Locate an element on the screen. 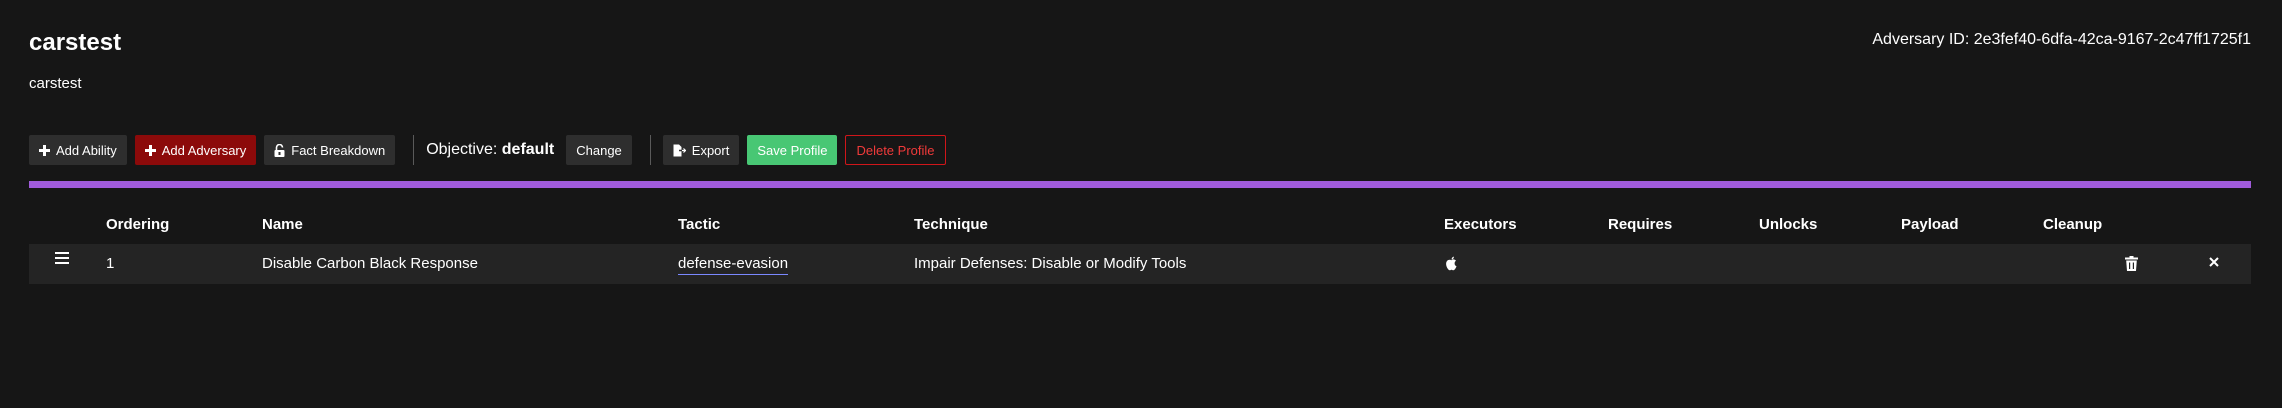 This screenshot has width=2282, height=408. header-tactic: Tactic is located at coordinates (699, 224).